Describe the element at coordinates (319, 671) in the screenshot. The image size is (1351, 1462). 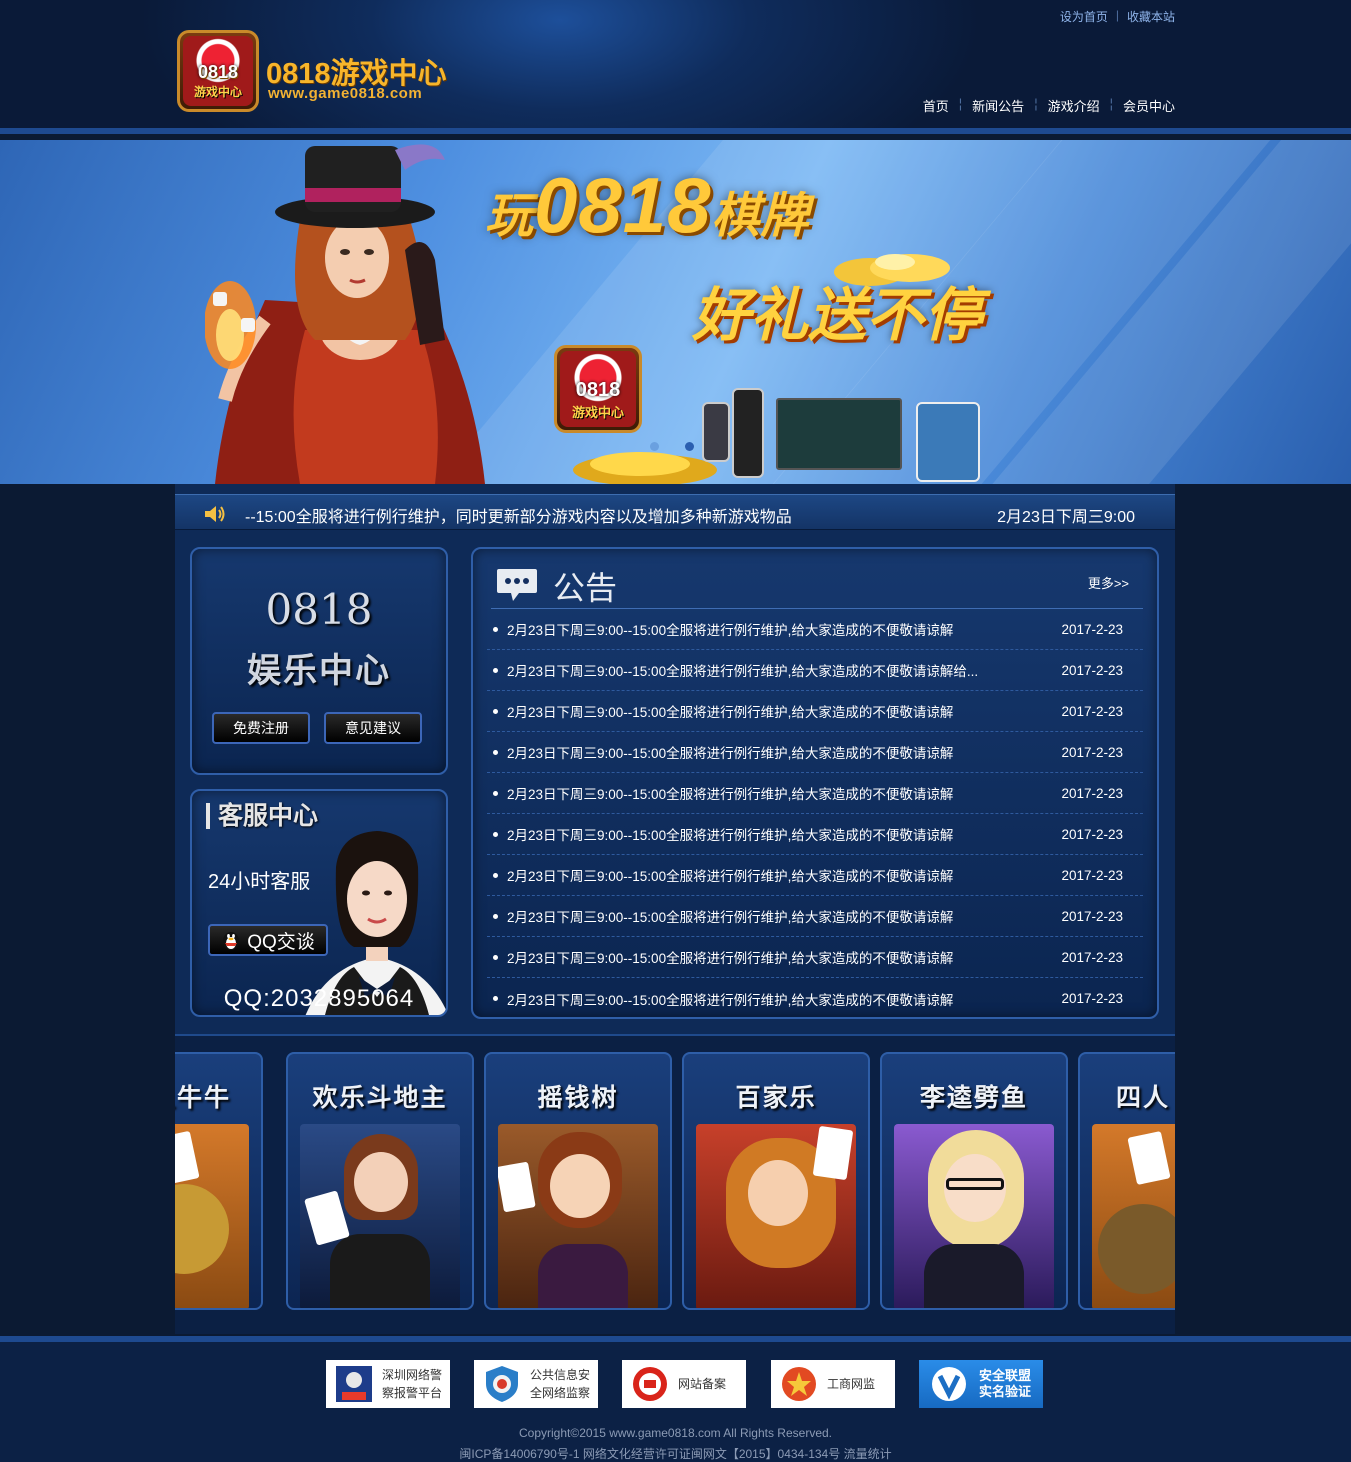
I see `entertainment-title: 娱乐中心` at that location.